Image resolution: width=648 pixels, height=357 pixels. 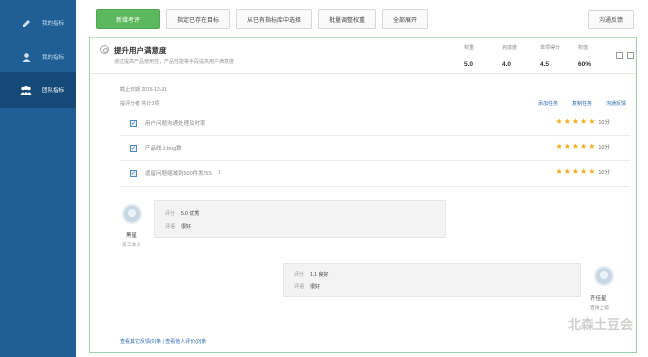 What do you see at coordinates (370, 173) in the screenshot?
I see `task-row: ✓ 遗留问题缩减到500件发/5S 1 ★ ★ ★ ★ ★ 10分` at bounding box center [370, 173].